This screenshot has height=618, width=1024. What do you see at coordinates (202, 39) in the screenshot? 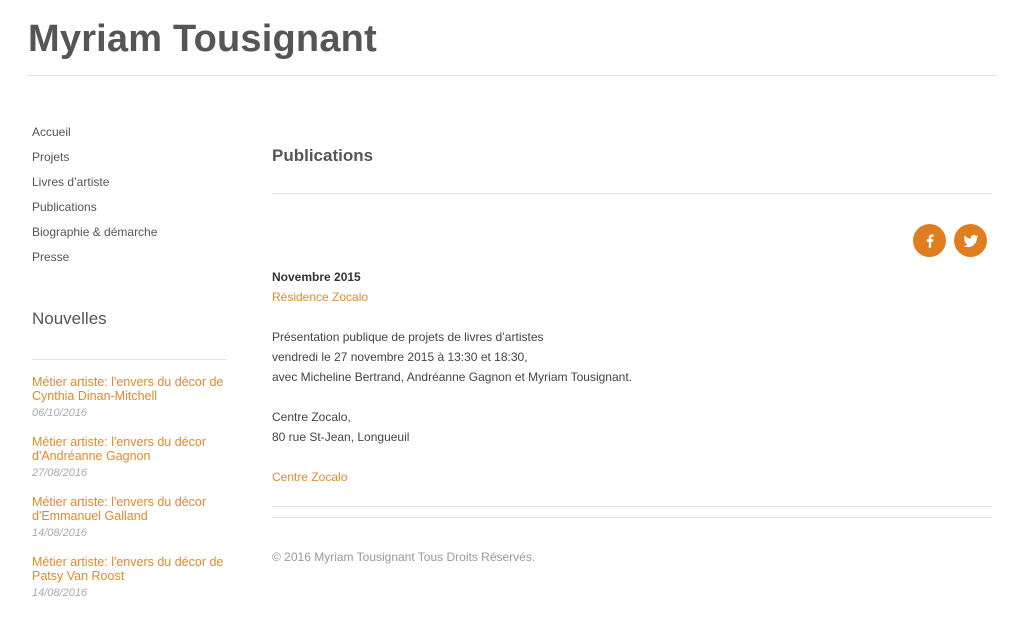
I see `site-title: Myriam Tousignant` at bounding box center [202, 39].